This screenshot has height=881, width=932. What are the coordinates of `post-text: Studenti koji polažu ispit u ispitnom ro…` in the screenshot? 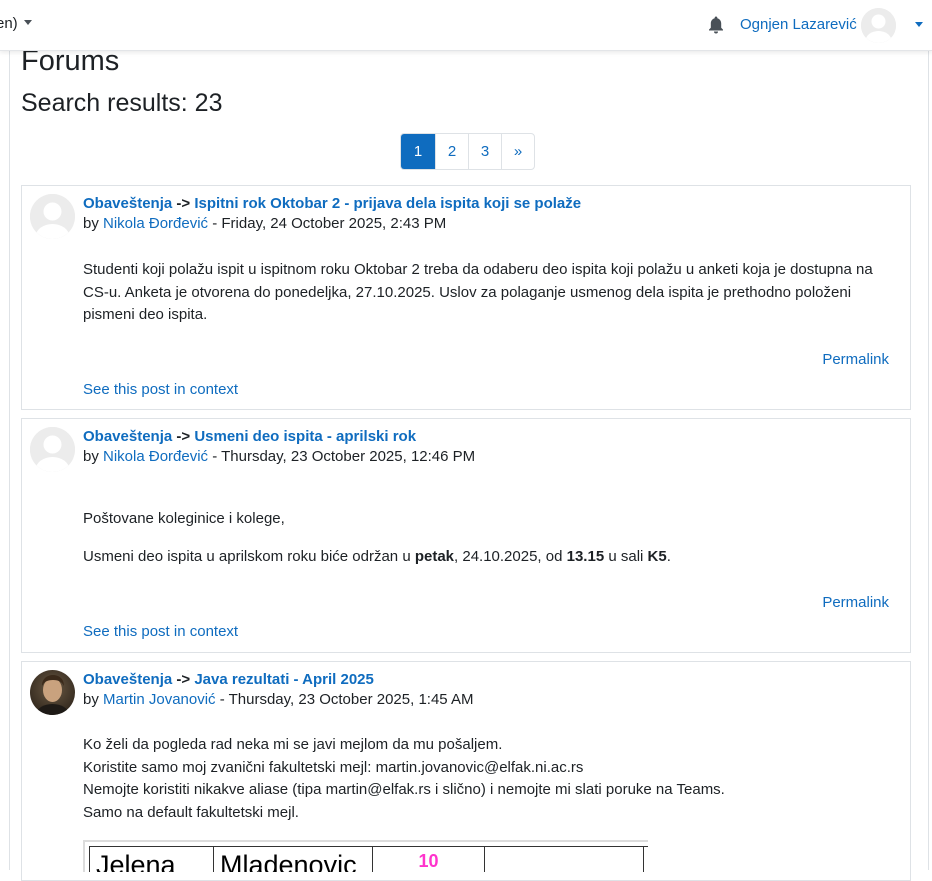 It's located at (478, 292).